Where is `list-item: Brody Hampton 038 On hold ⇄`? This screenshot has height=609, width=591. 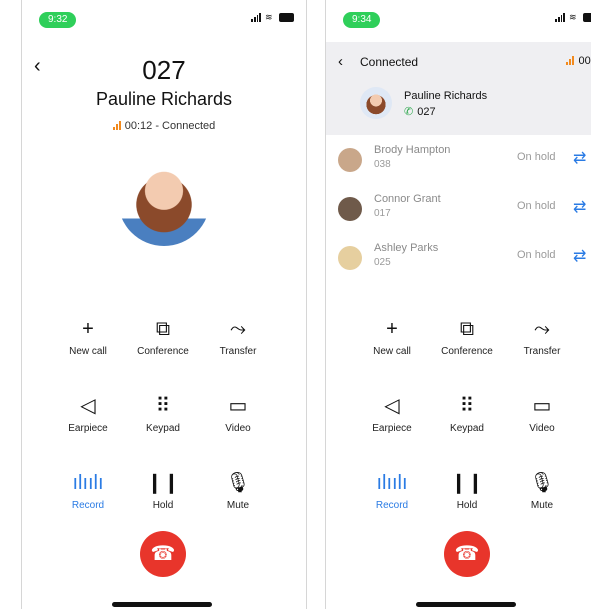
list-item: Brody Hampton 038 On hold ⇄ is located at coordinates (458, 162).